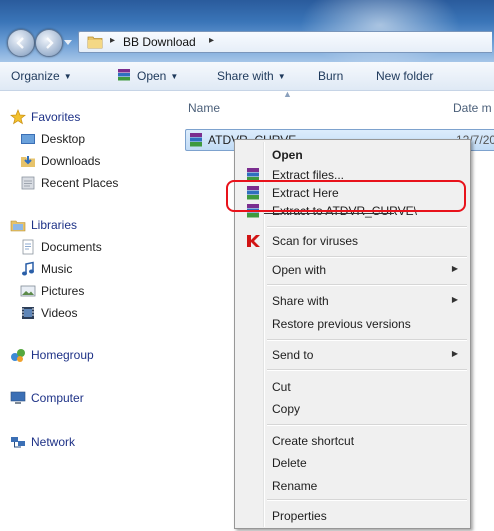  What do you see at coordinates (63, 139) in the screenshot?
I see `nav-desktop-label: Desktop` at bounding box center [63, 139].